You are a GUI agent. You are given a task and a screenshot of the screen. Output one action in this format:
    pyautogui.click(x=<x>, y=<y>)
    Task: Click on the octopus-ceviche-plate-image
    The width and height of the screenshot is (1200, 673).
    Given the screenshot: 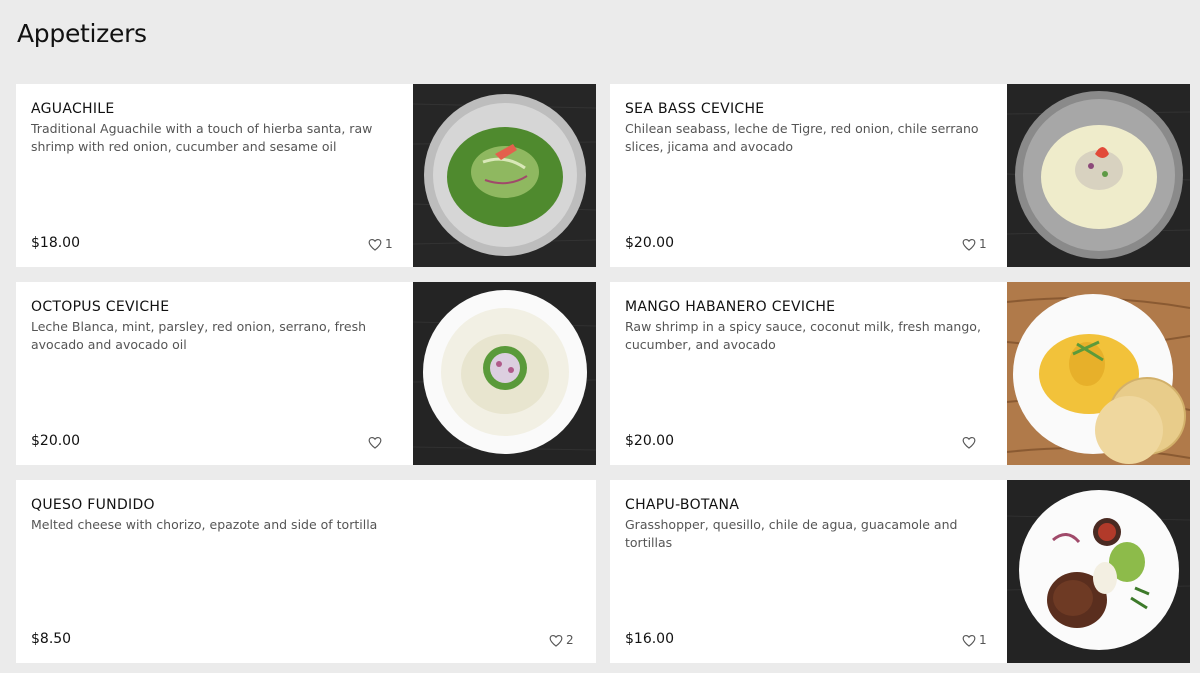 What is the action you would take?
    pyautogui.click(x=504, y=373)
    